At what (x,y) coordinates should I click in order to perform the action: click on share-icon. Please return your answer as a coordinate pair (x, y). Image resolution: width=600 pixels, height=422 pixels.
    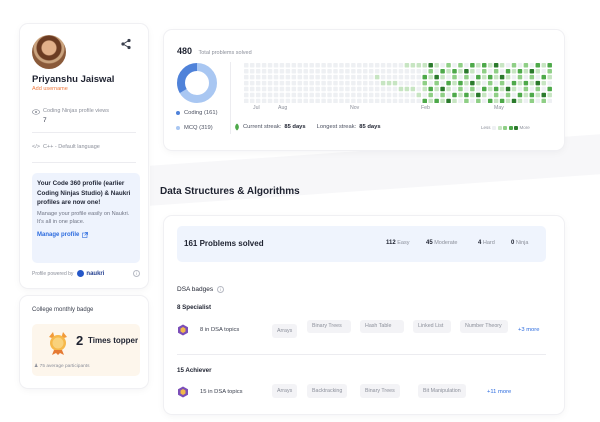
    Looking at the image, I should click on (126, 44).